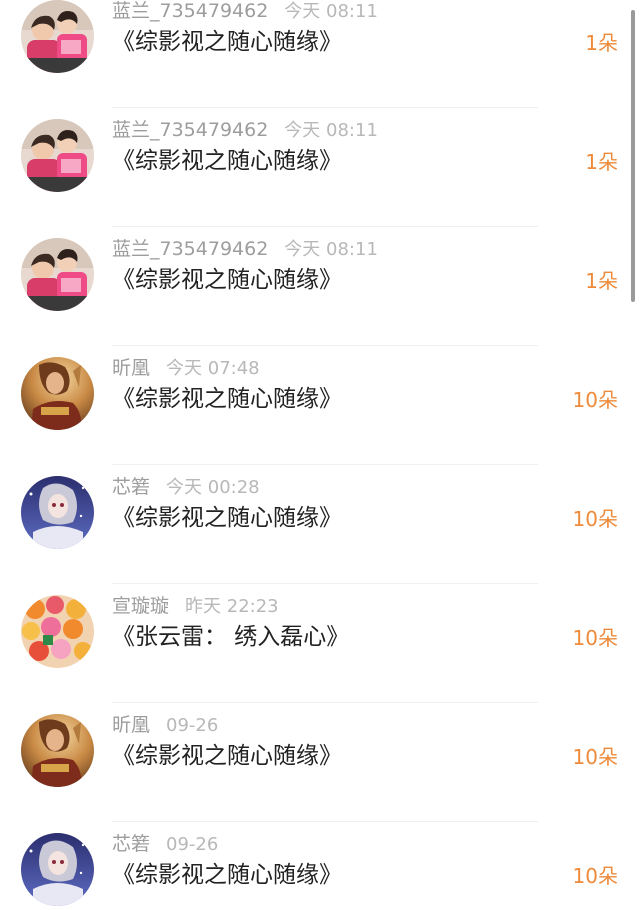  What do you see at coordinates (230, 637) in the screenshot?
I see `book-title: 《张云雷： 绣入磊心》` at bounding box center [230, 637].